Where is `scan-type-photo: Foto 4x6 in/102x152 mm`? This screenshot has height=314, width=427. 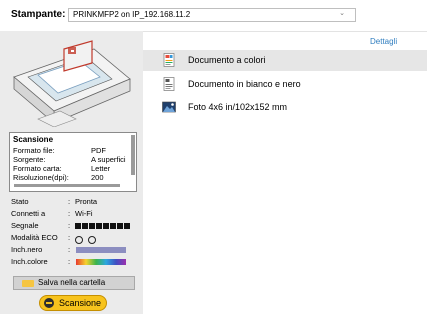
scan-type-photo: Foto 4x6 in/102x152 mm is located at coordinates (285, 107).